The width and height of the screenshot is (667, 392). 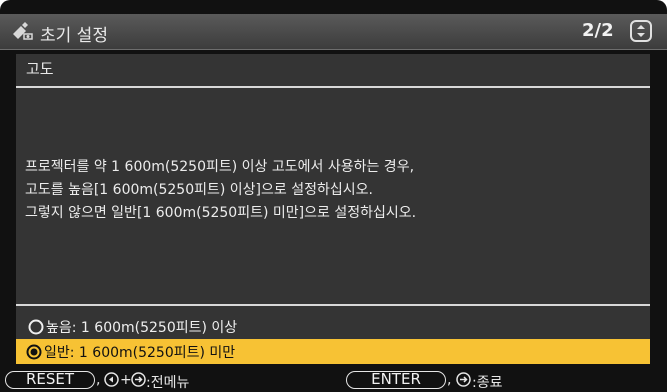 What do you see at coordinates (142, 327) in the screenshot?
I see `option-high-label: 높음: 1 600m(5250피트) 이상` at bounding box center [142, 327].